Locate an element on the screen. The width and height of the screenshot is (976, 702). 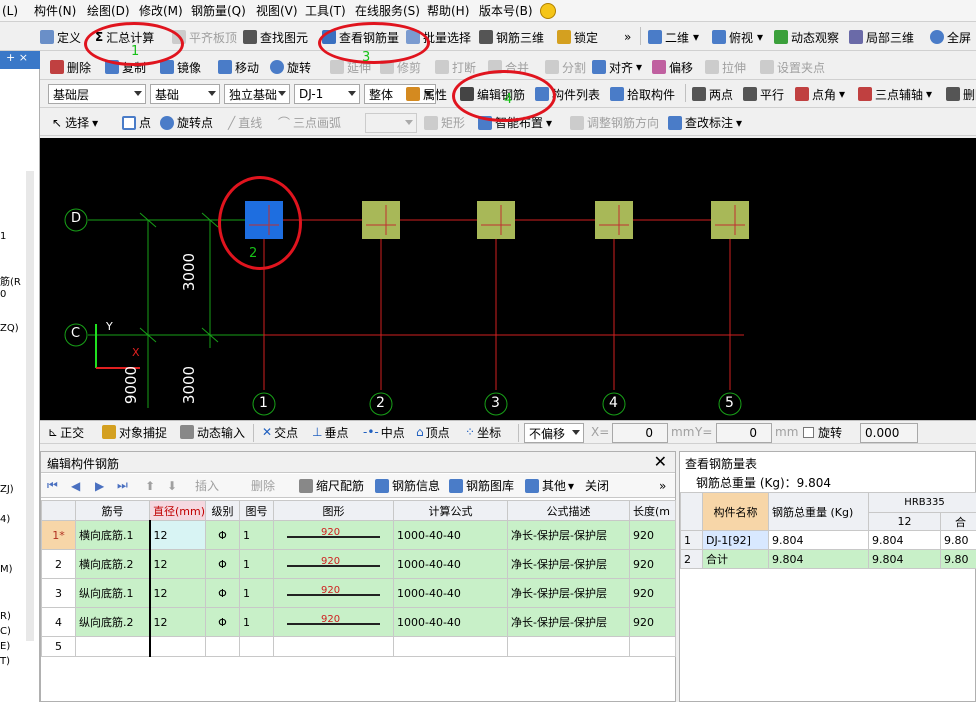
smiley-icon is located at coordinates (548, 10).